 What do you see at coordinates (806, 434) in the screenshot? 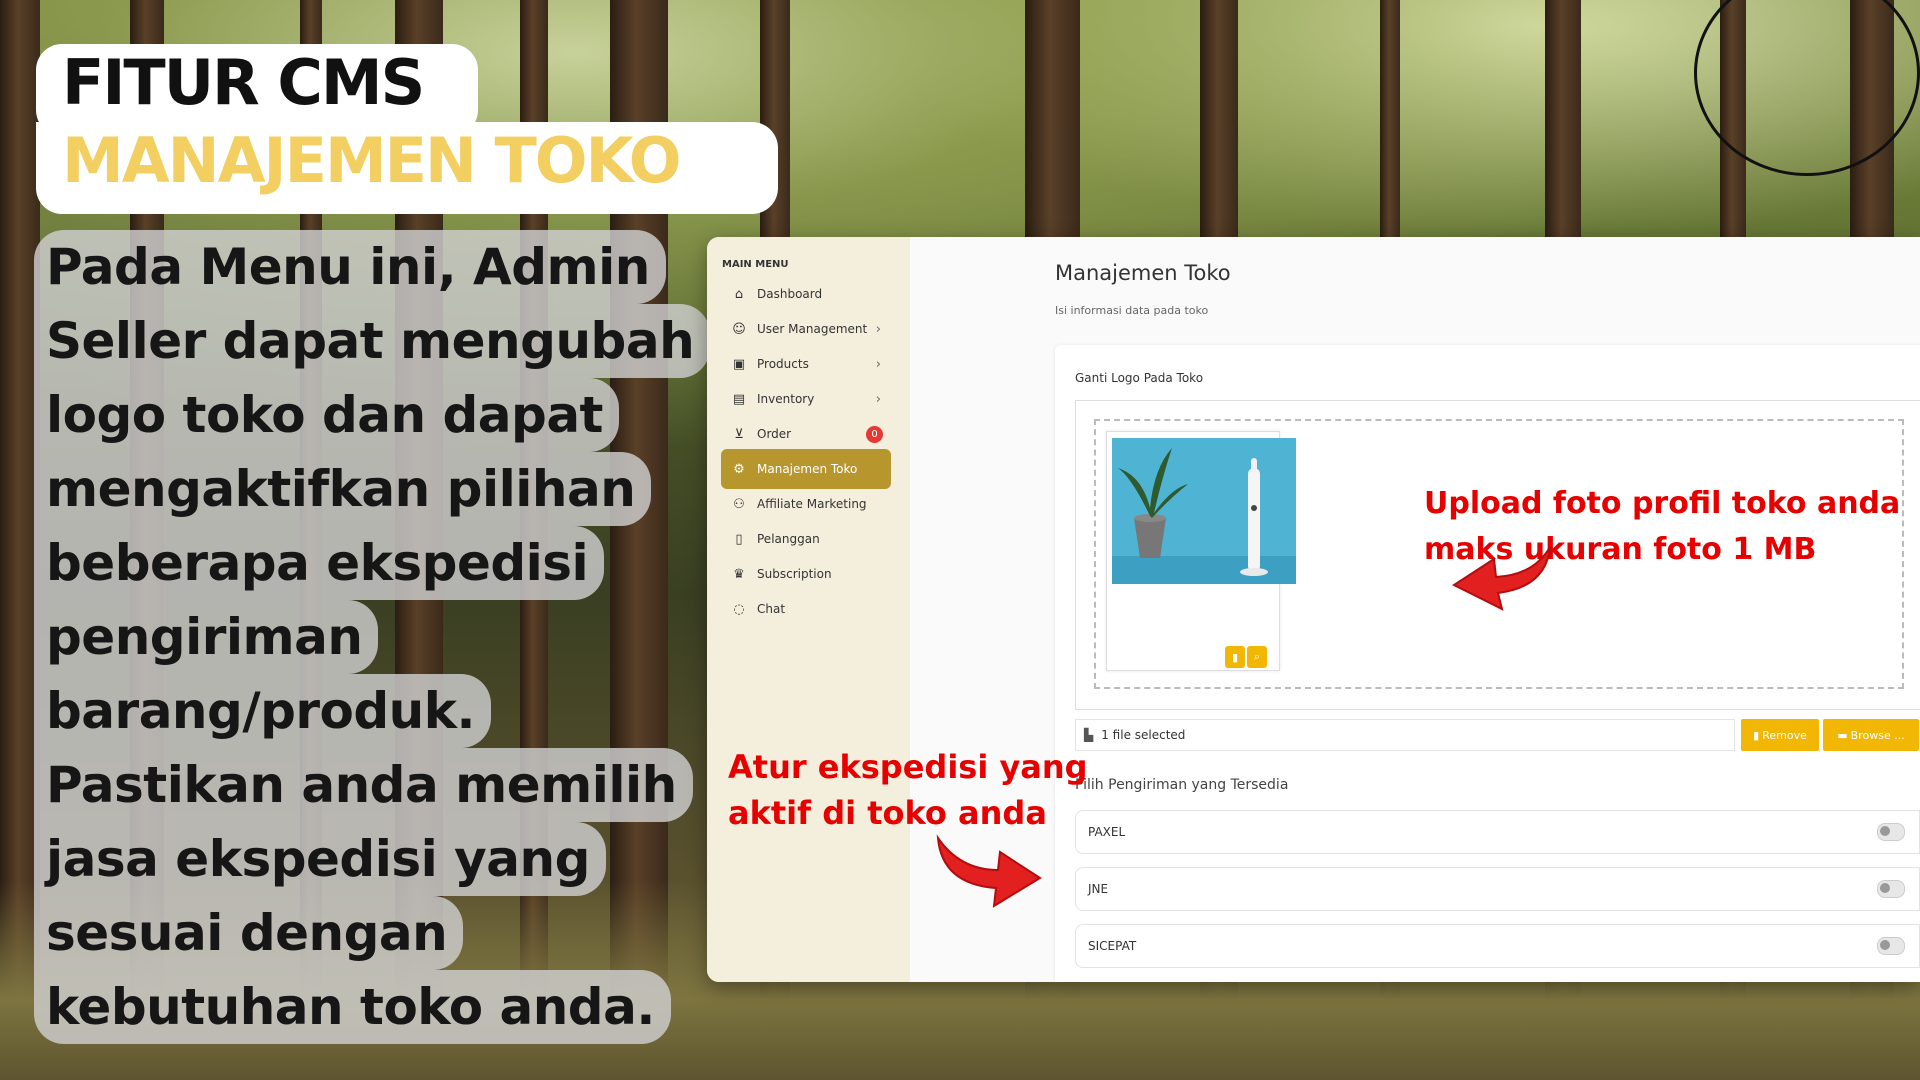
I see `sidebar-item-order: ⊻ Order 0` at bounding box center [806, 434].